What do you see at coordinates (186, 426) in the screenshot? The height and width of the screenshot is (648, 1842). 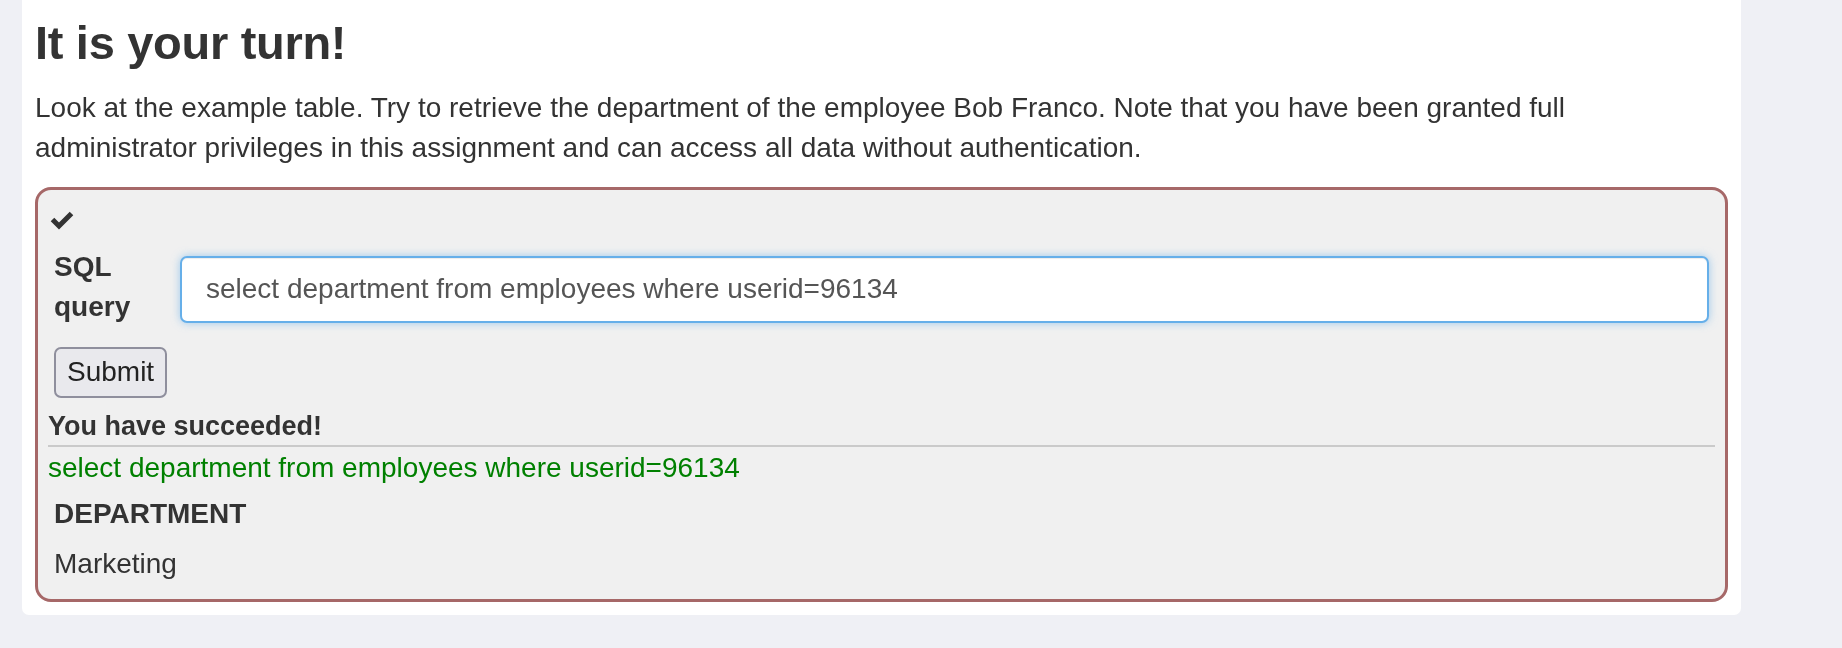 I see `success-message: You have succeeded!` at bounding box center [186, 426].